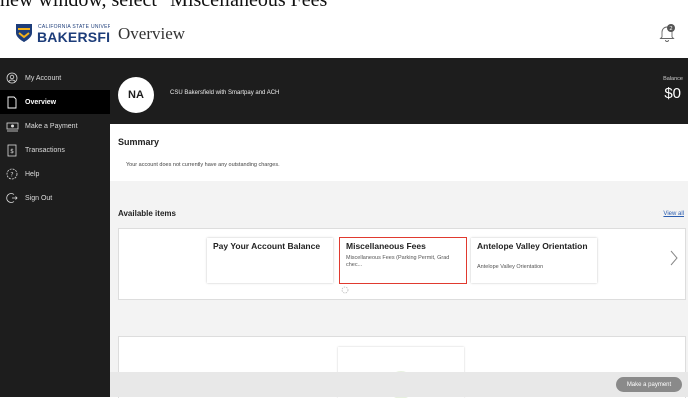 The height and width of the screenshot is (398, 688). Describe the element at coordinates (344, 5) in the screenshot. I see `instruction-caption: new window, select "Miscellaneous Fees"` at that location.